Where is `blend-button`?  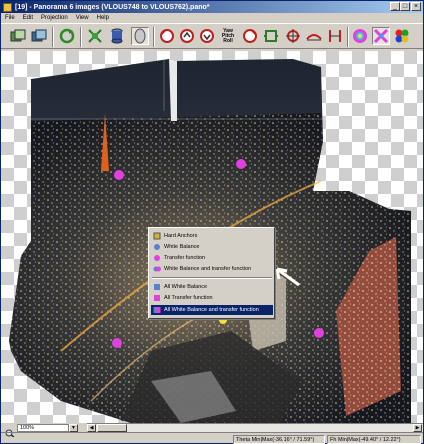
blend-button is located at coordinates (381, 36).